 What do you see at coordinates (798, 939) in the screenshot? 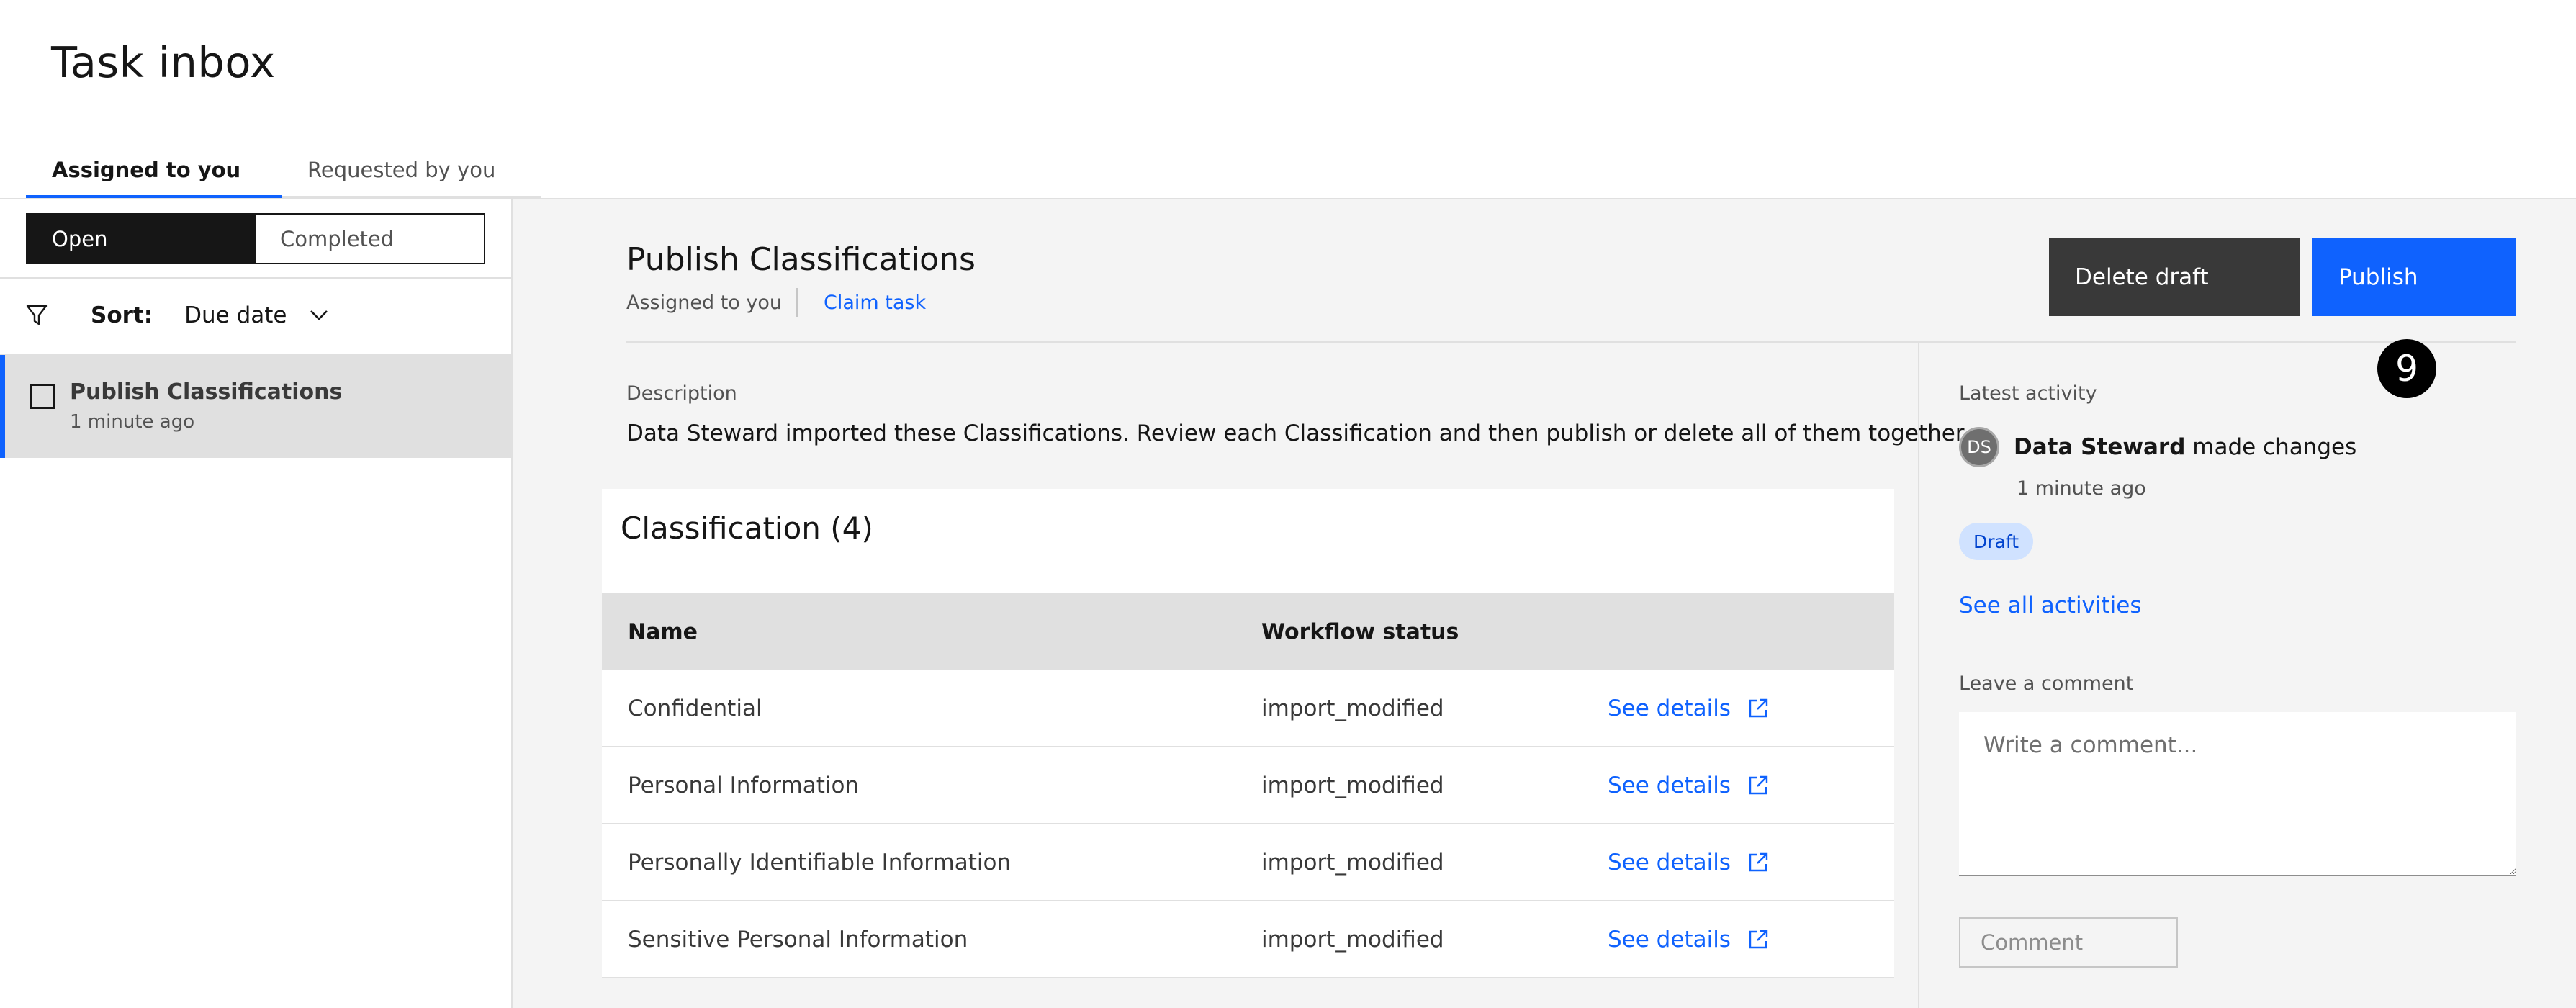
I see `cell-name: Sensitive Personal Information` at bounding box center [798, 939].